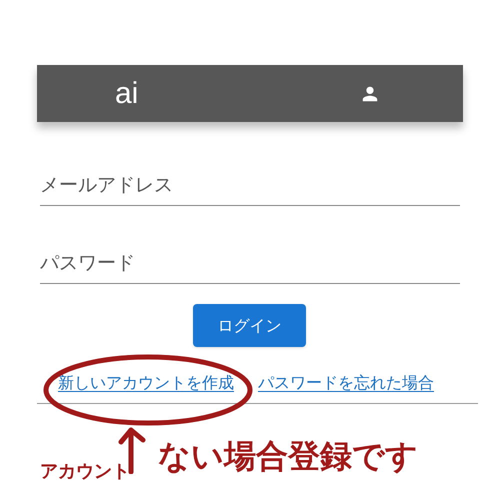  Describe the element at coordinates (288, 456) in the screenshot. I see `annotation-note: ない場合登録です` at that location.